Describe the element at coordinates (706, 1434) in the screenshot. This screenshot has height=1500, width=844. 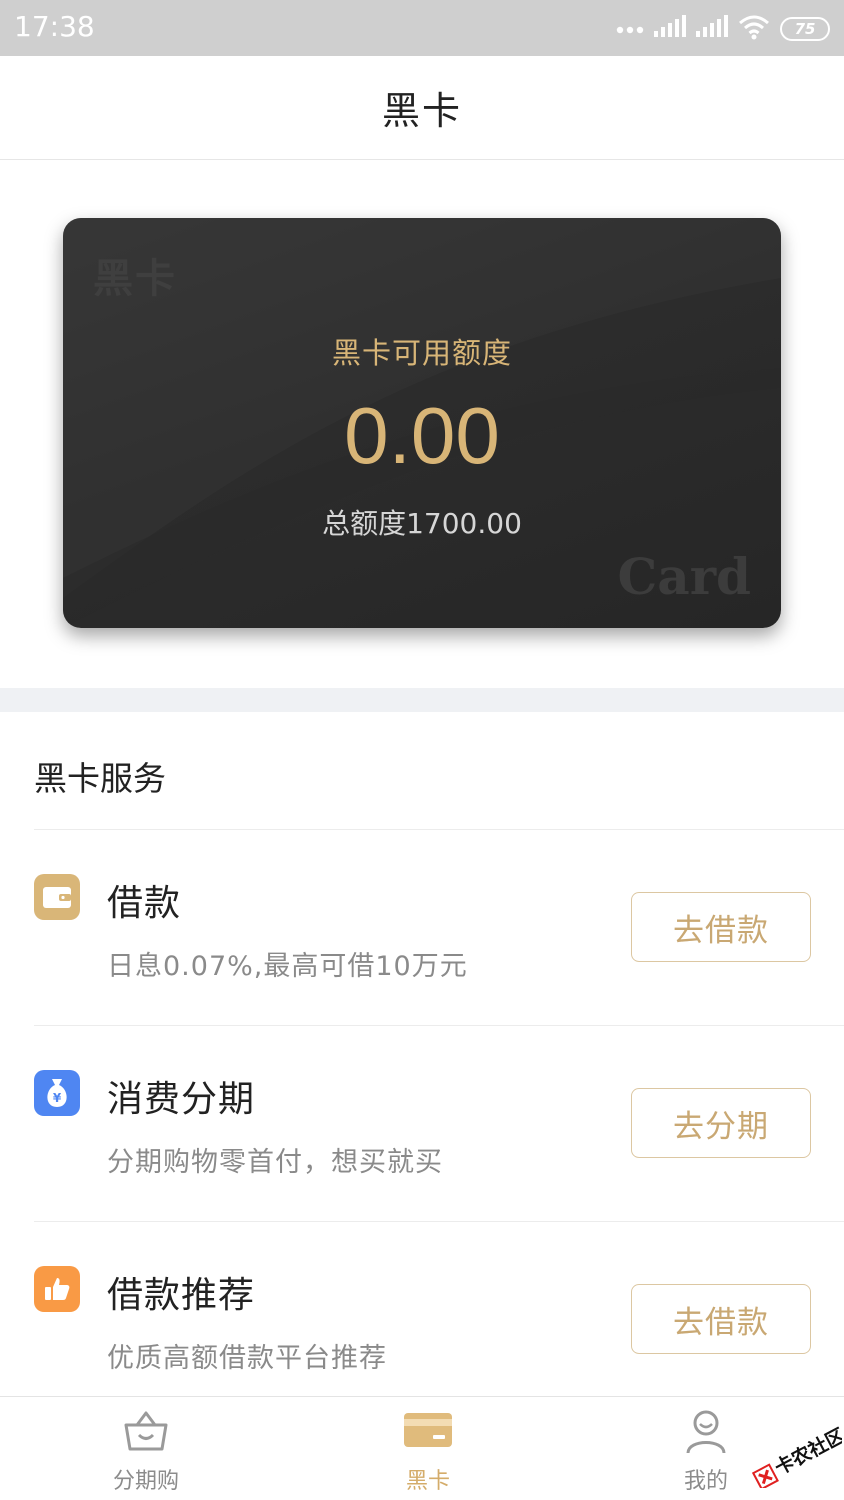
I see `user-icon` at that location.